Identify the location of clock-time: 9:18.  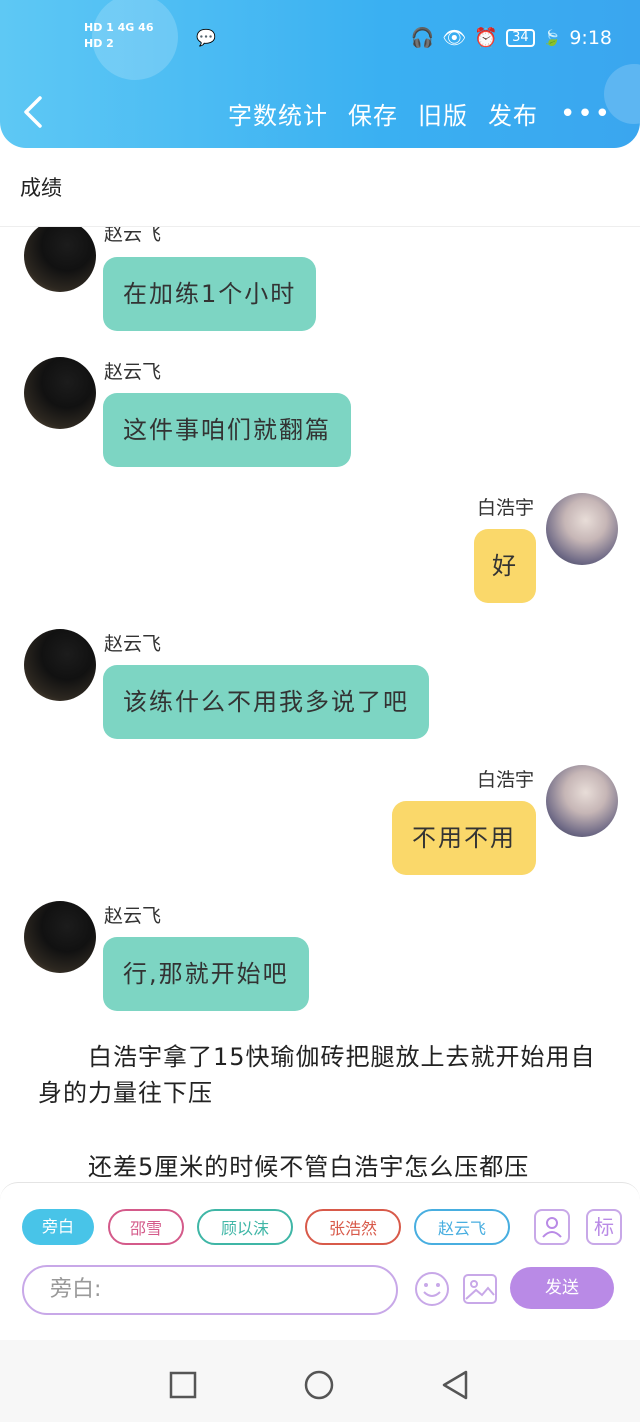
(590, 37).